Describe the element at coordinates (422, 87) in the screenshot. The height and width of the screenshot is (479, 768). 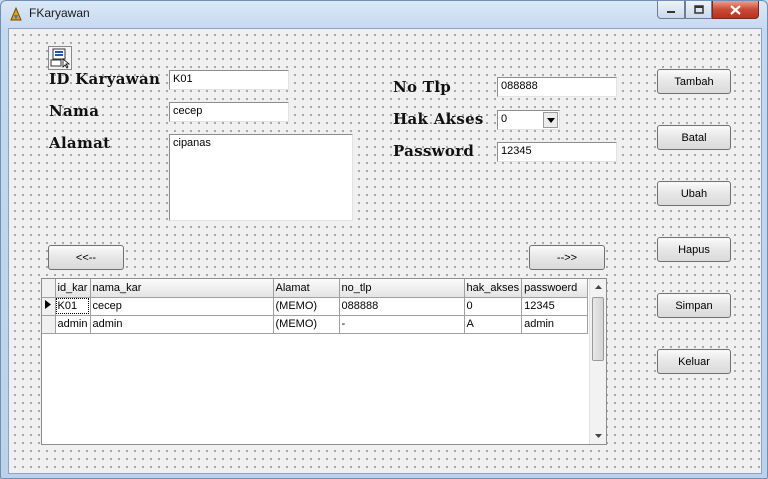
I see `no-tlp-label: No Tlp` at that location.